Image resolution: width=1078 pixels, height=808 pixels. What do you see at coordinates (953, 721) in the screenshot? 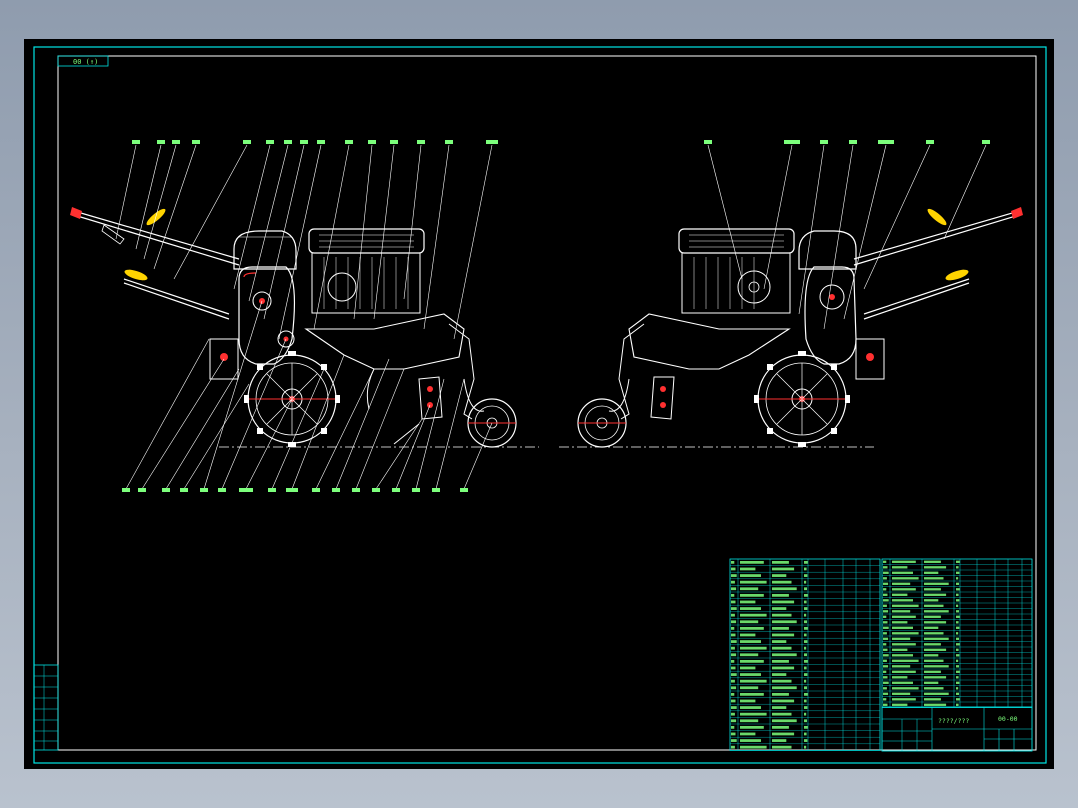
I see `drawing-name: ????/???` at bounding box center [953, 721].